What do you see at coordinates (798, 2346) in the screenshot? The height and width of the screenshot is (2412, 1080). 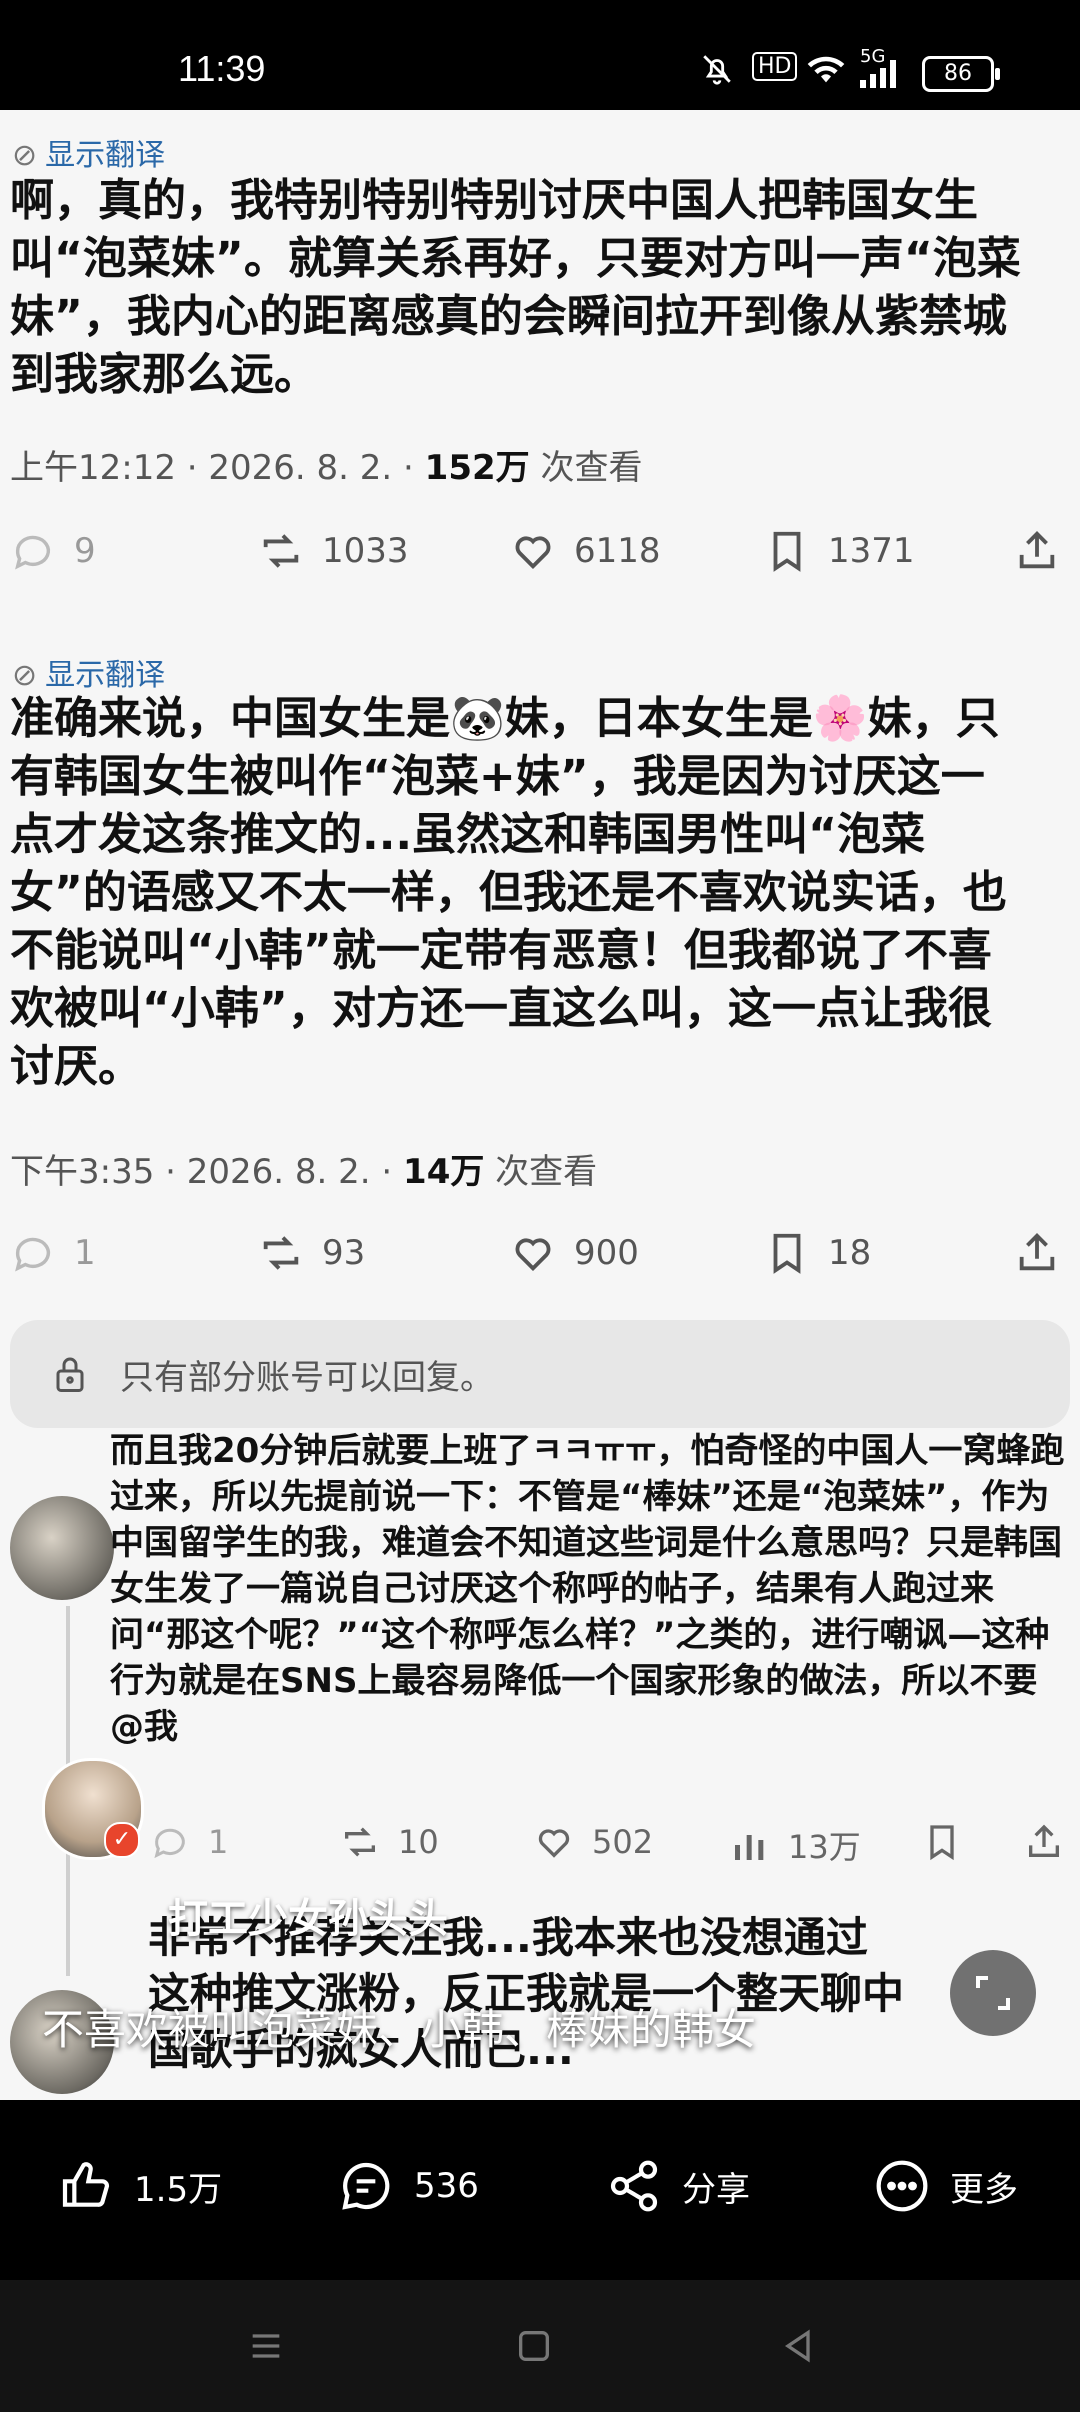 I see `back-icon` at bounding box center [798, 2346].